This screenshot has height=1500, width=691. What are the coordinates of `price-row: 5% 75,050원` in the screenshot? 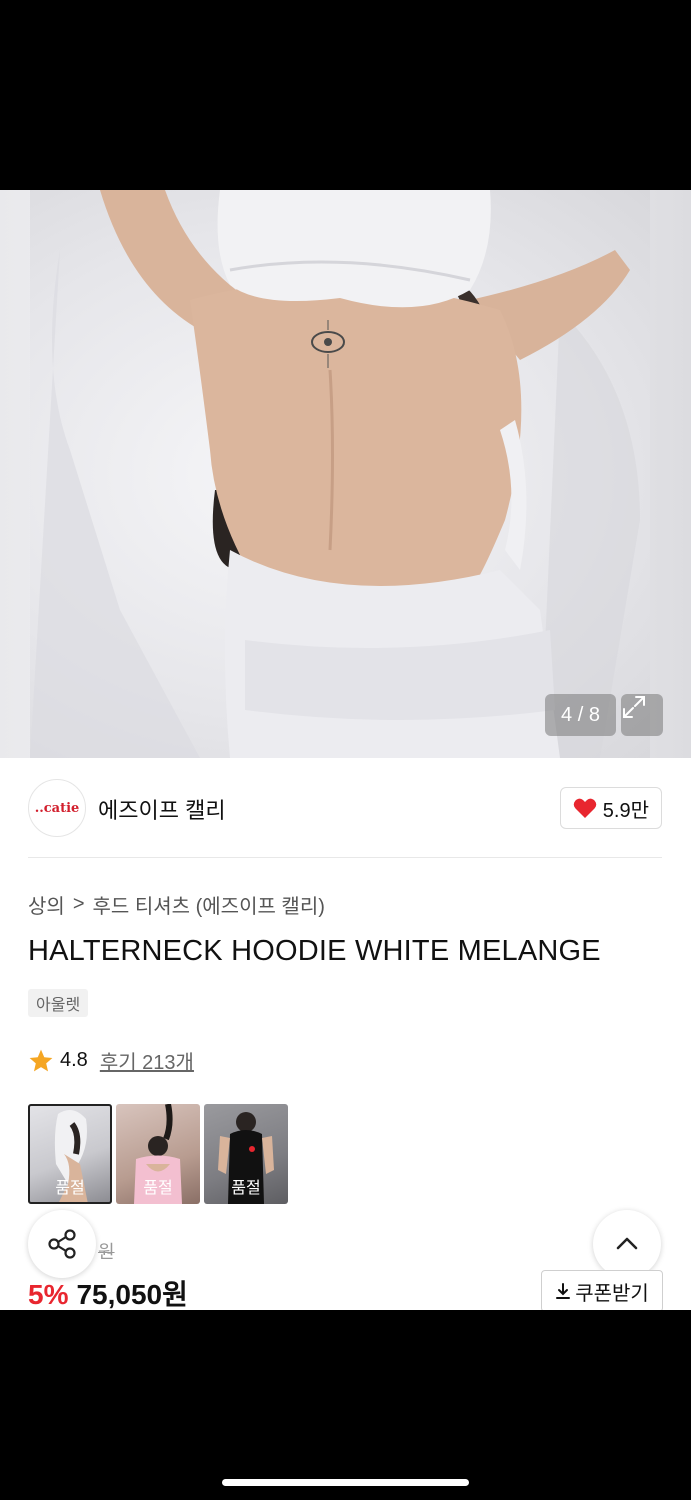 It's located at (108, 1291).